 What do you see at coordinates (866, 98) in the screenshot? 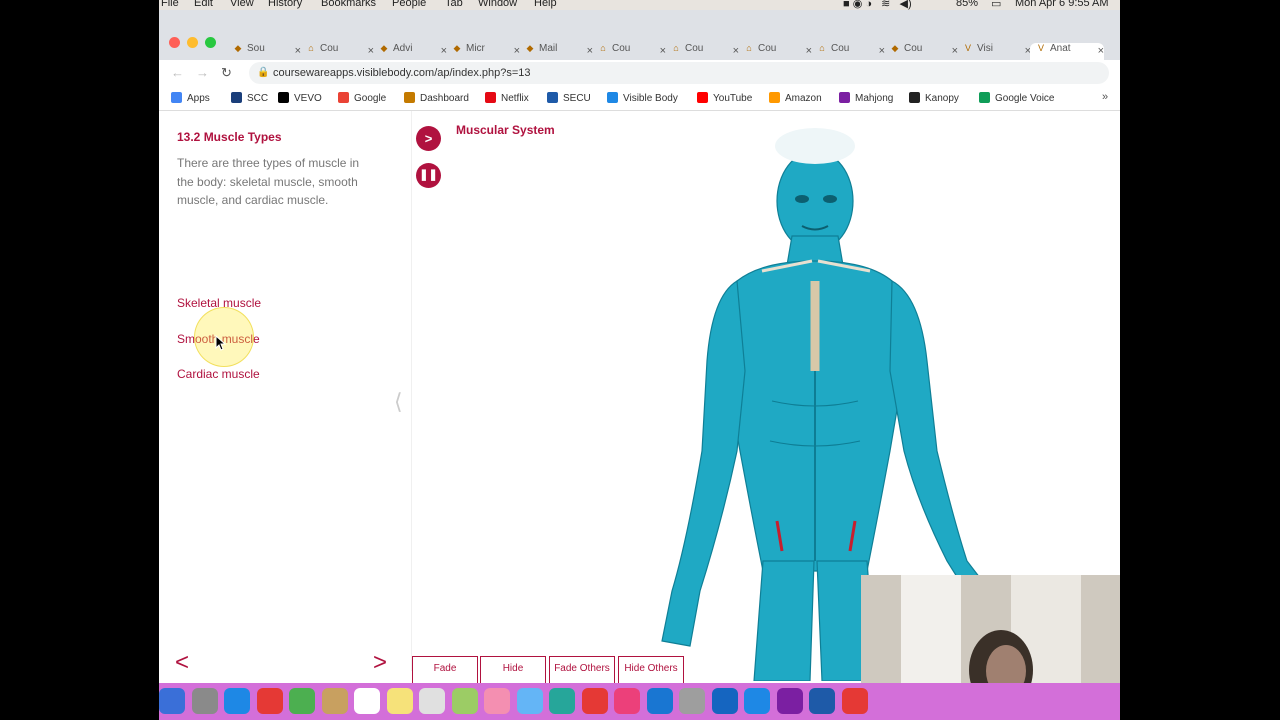
I see `bookmark-mahjong: Mahjong` at bounding box center [866, 98].